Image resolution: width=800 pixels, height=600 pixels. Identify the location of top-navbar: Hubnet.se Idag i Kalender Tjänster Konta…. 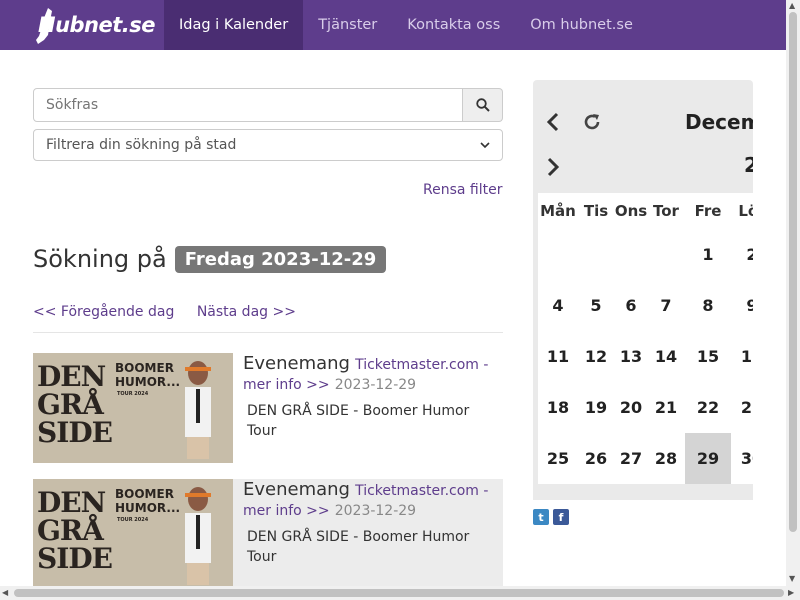
(393, 25).